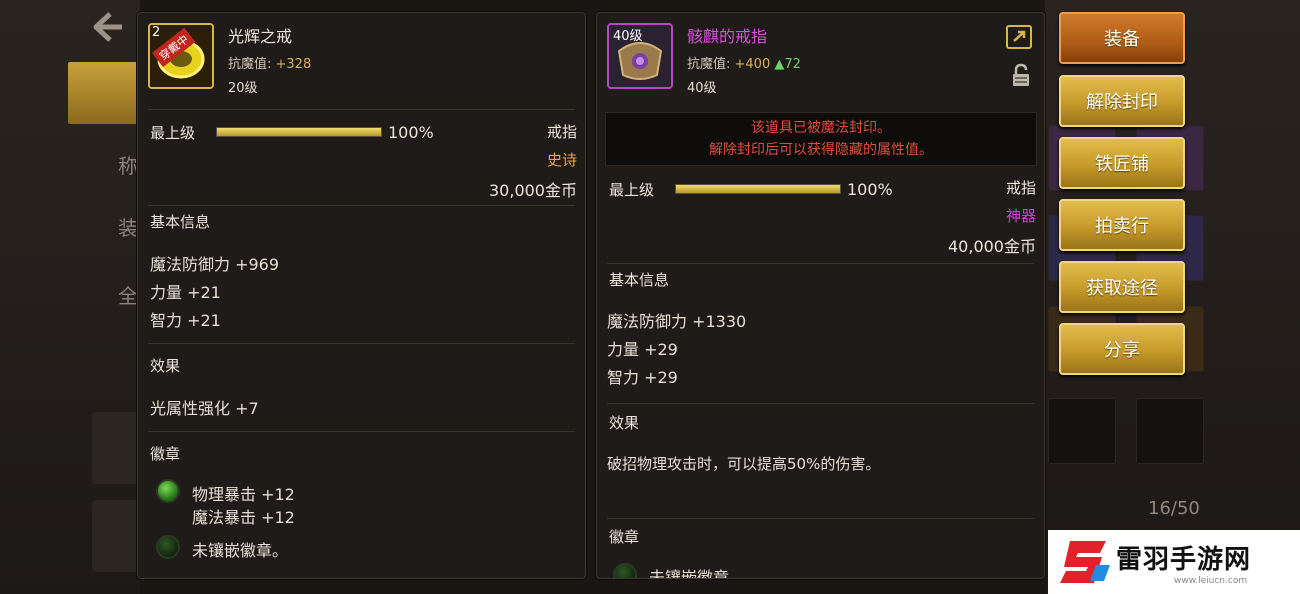 This screenshot has width=1300, height=594. I want to click on item1-slot-type: 戒指, so click(561, 132).